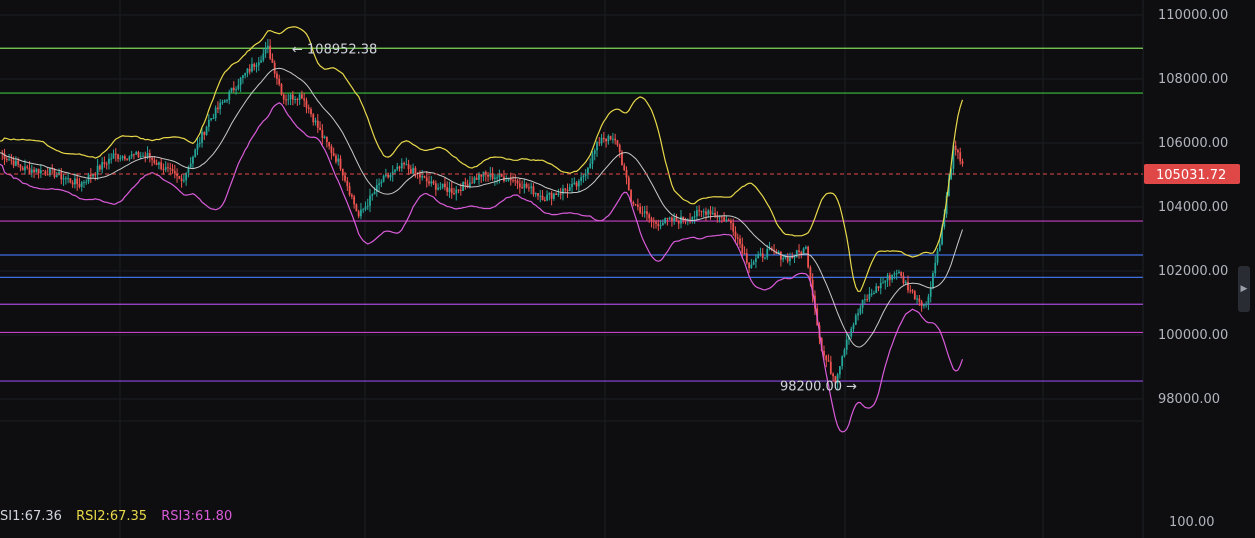  What do you see at coordinates (1191, 175) in the screenshot?
I see `current-price-label: 105031.72` at bounding box center [1191, 175].